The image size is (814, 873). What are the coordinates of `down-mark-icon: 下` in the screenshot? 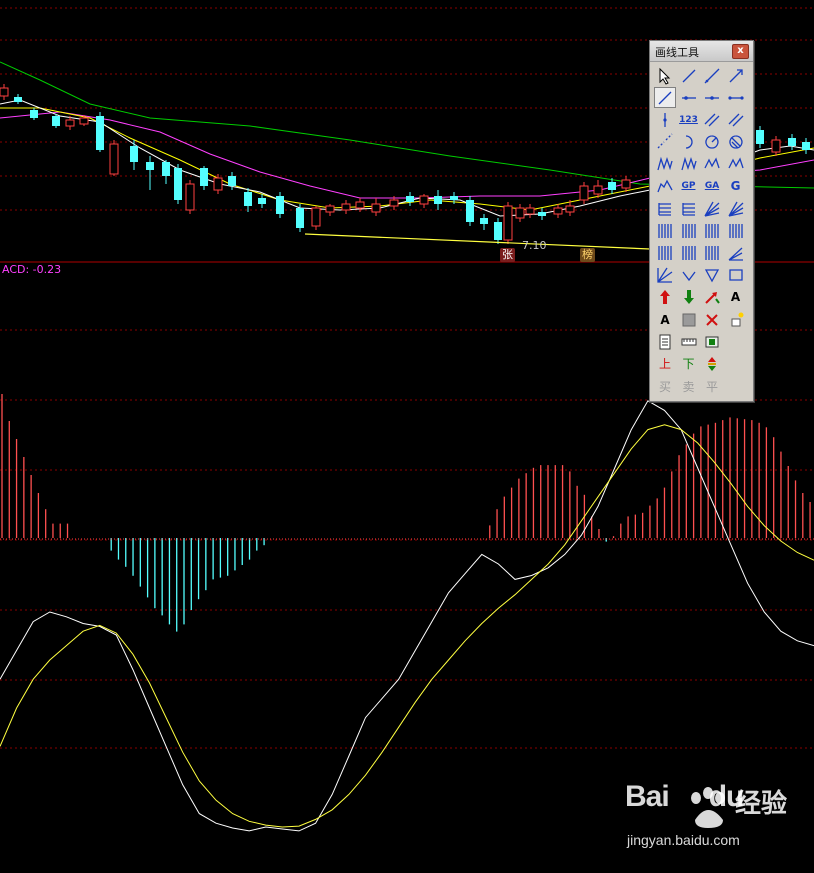 It's located at (689, 363).